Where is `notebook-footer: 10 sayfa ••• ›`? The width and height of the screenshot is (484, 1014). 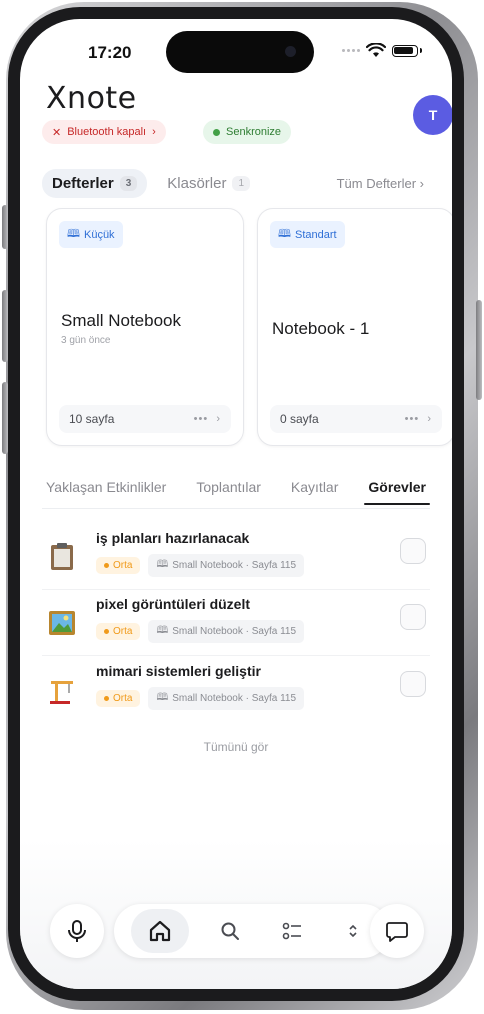 notebook-footer: 10 sayfa ••• › is located at coordinates (145, 419).